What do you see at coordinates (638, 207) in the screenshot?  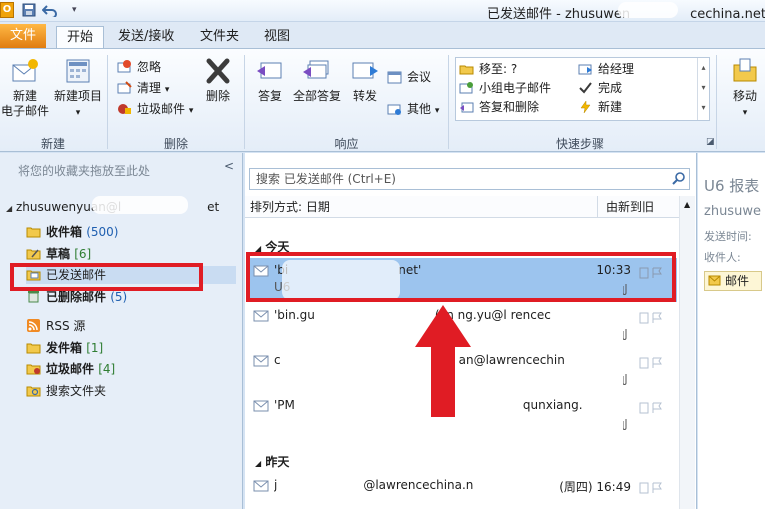 I see `sort-order: 由新到旧` at bounding box center [638, 207].